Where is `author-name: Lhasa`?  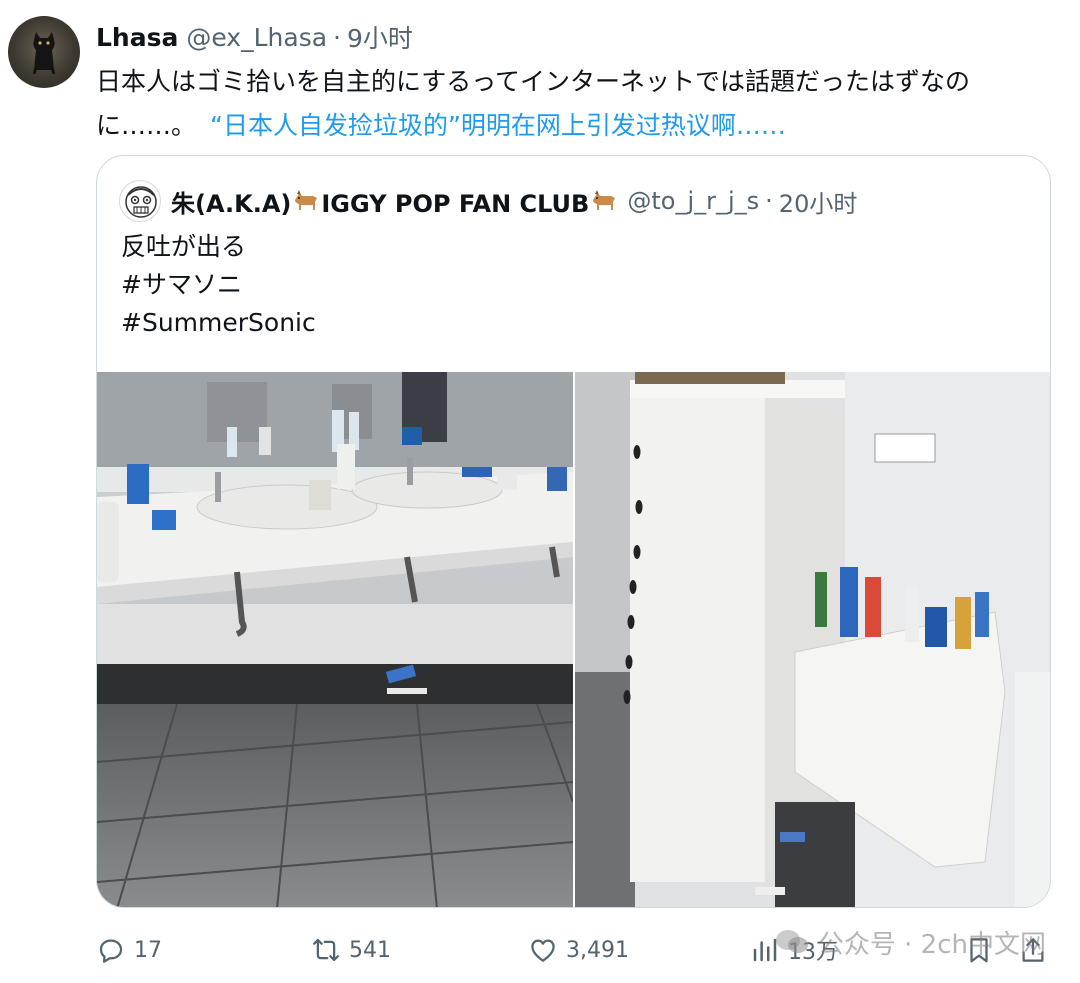 author-name: Lhasa is located at coordinates (137, 37).